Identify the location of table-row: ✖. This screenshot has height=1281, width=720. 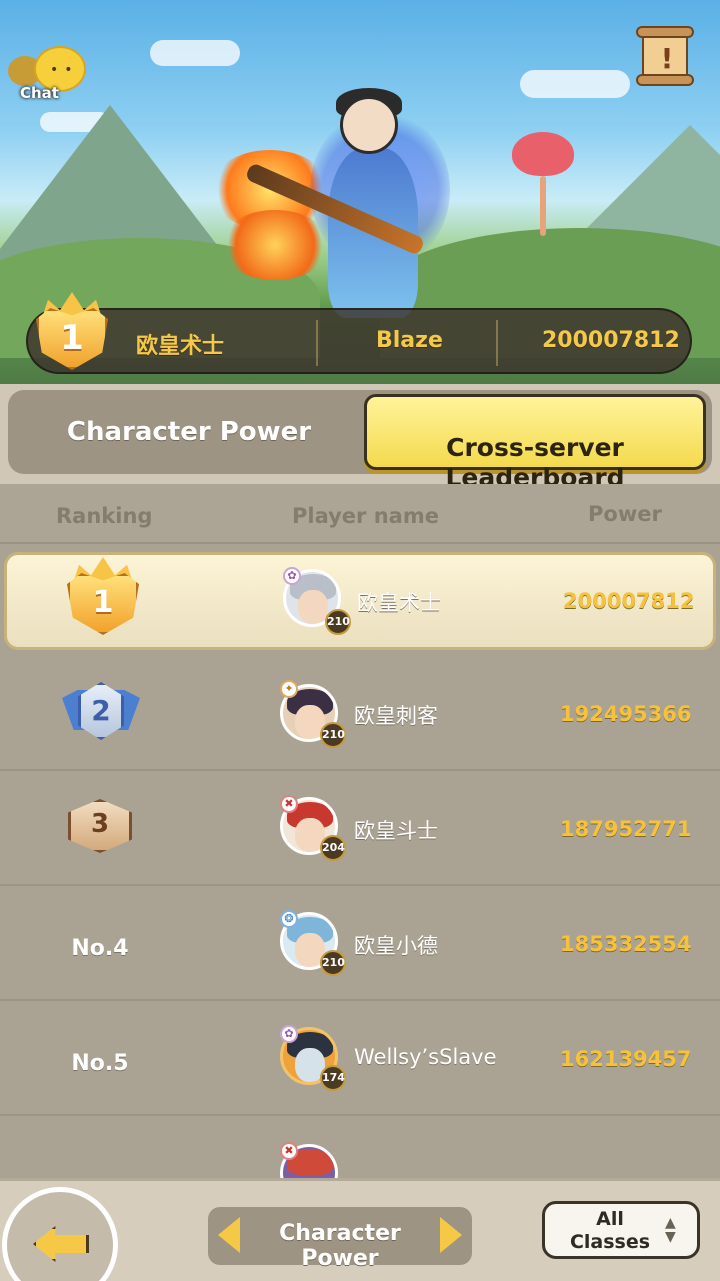
(360, 1147).